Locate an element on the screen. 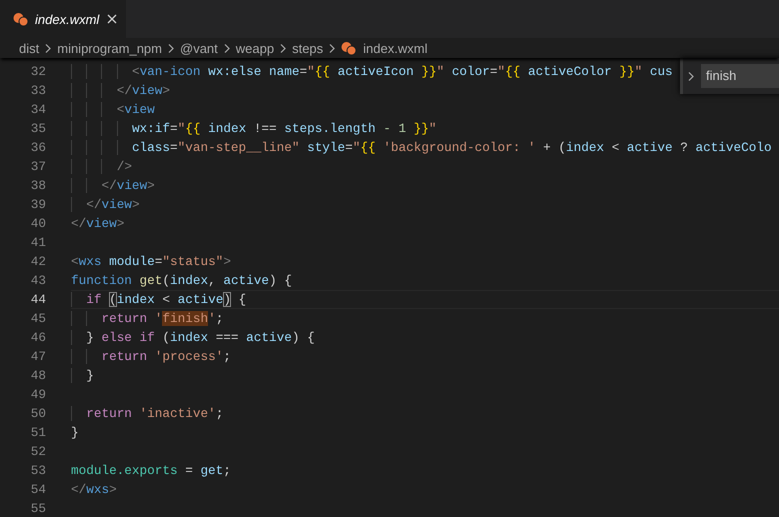 The width and height of the screenshot is (779, 517). line-number: 41 is located at coordinates (38, 243).